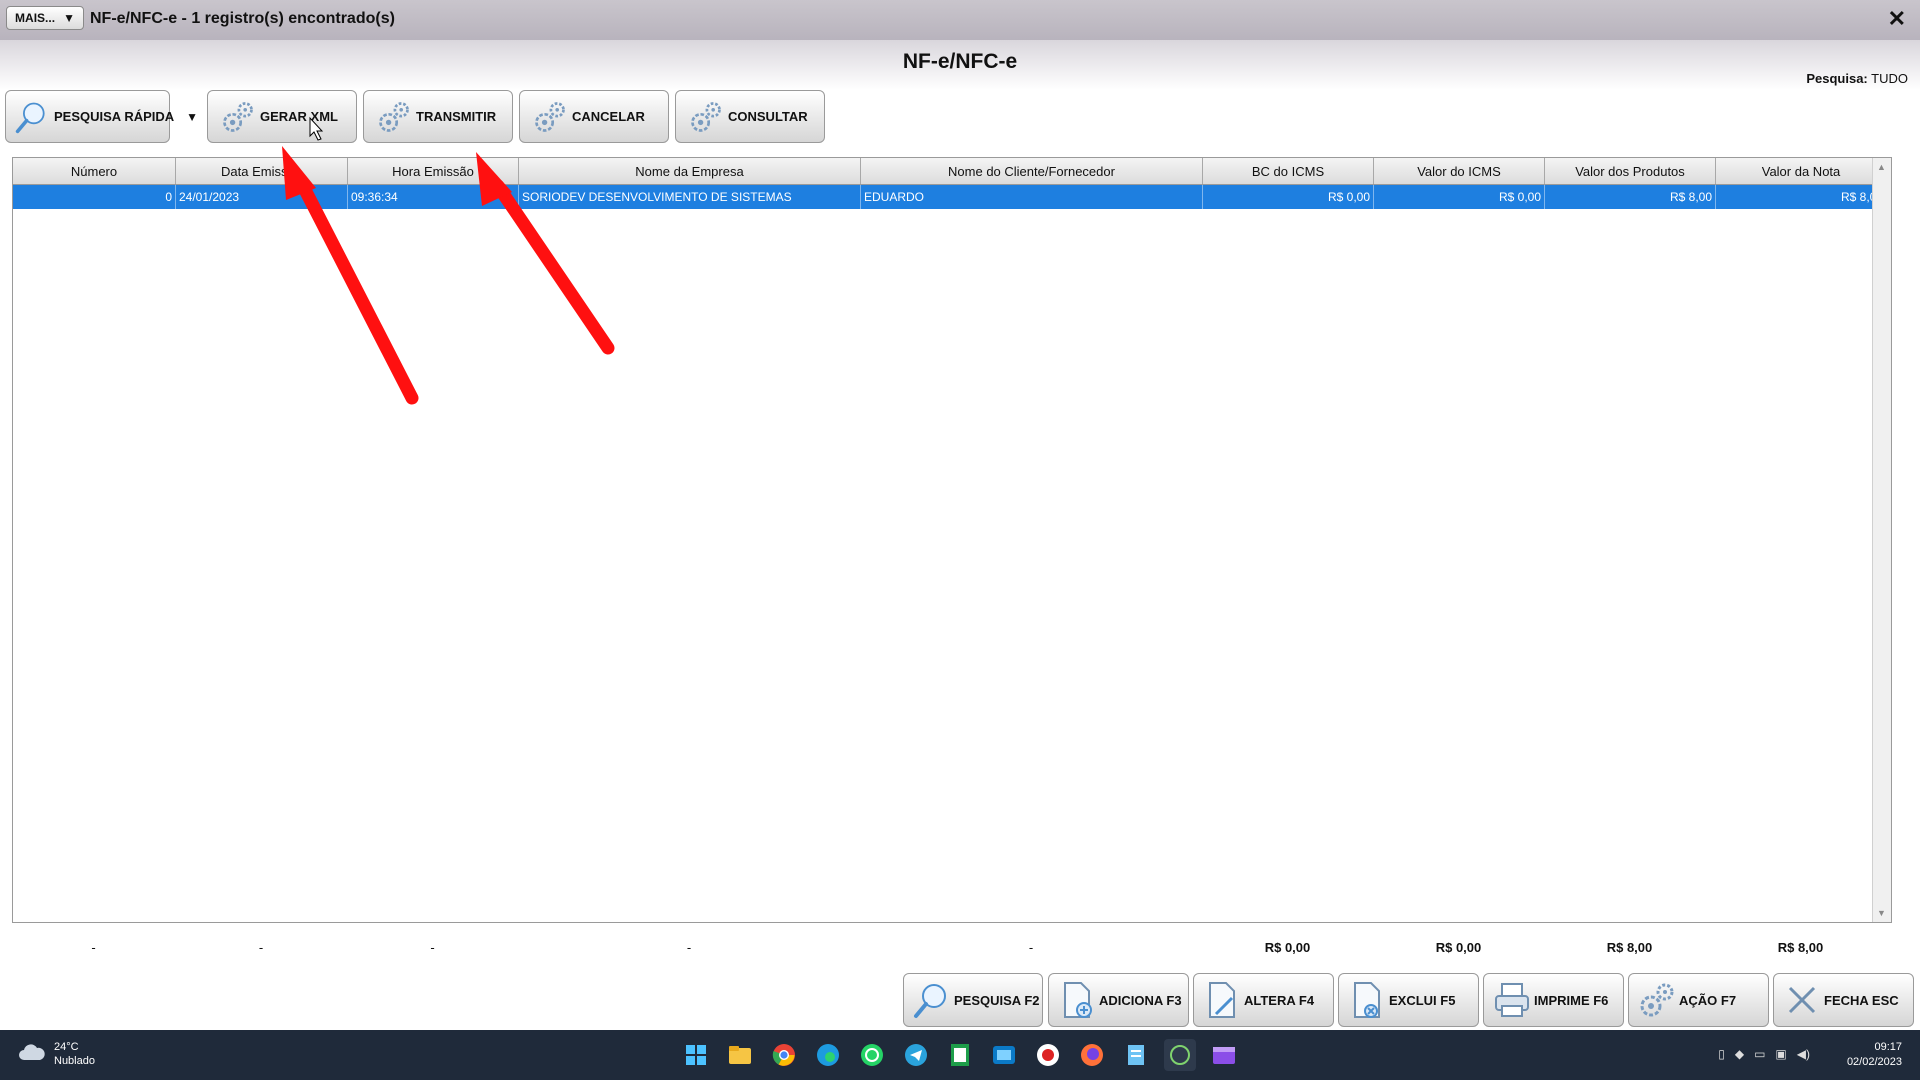 The height and width of the screenshot is (1080, 1920). I want to click on total-hora: -, so click(432, 947).